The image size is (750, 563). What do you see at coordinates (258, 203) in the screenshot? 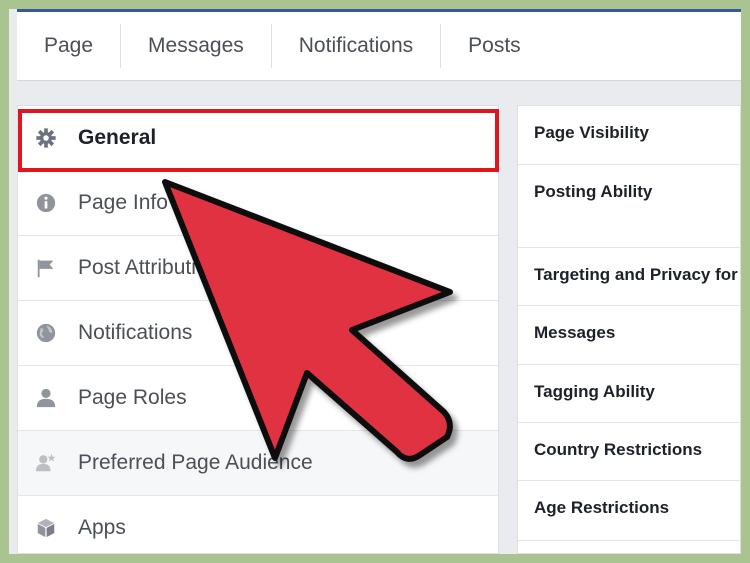
I see `sidebar-item-page-info: Page Info` at bounding box center [258, 203].